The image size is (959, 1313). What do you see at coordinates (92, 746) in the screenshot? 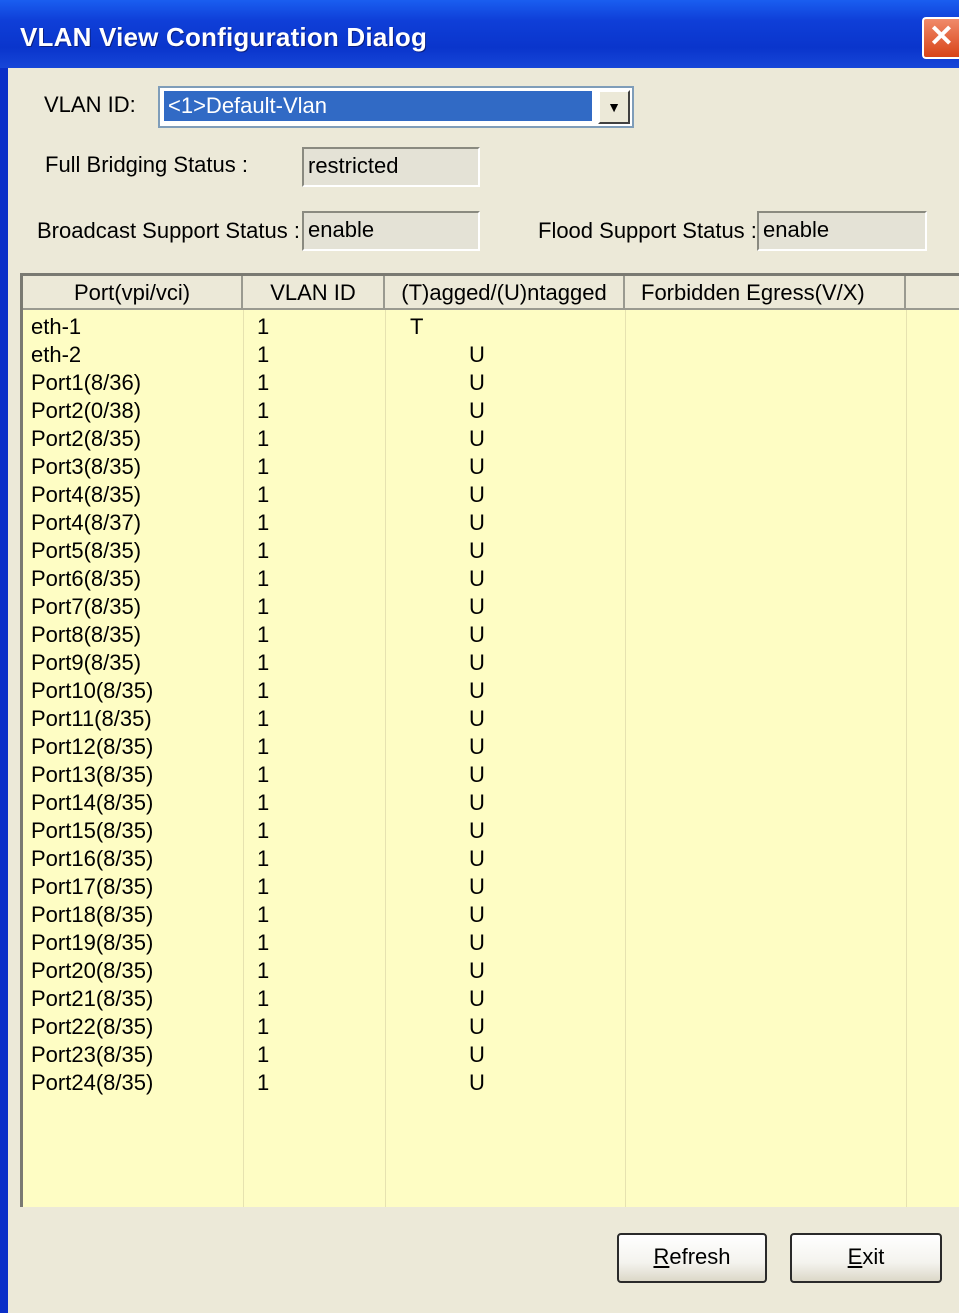
I see `cell-port: Port12(8/35)` at bounding box center [92, 746].